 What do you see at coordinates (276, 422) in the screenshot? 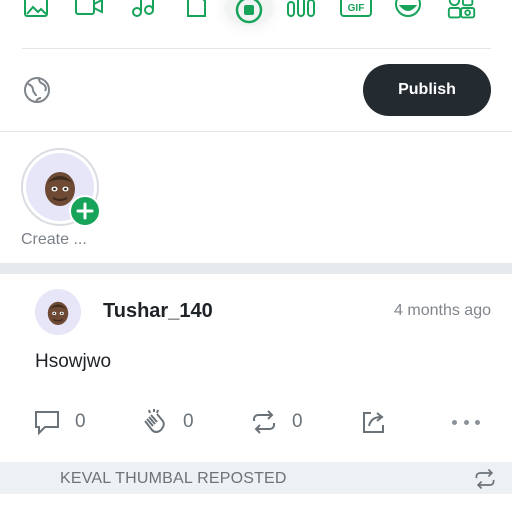
I see `repost-button: 0` at bounding box center [276, 422].